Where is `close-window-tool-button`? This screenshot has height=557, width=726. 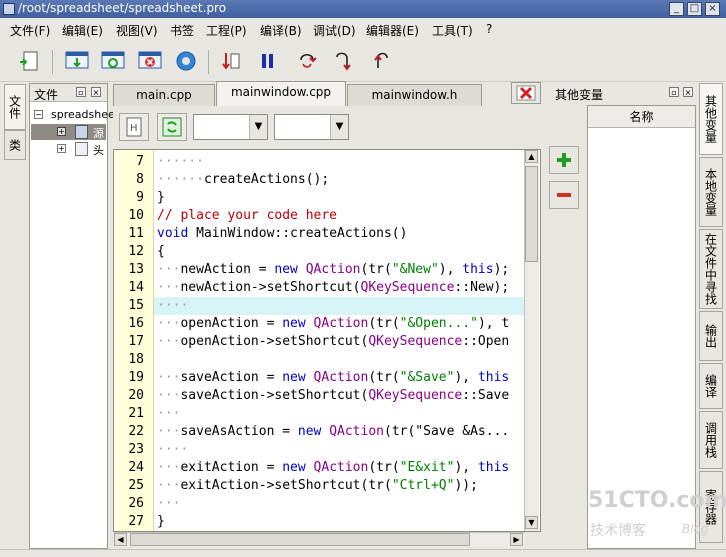 close-window-tool-button is located at coordinates (150, 61).